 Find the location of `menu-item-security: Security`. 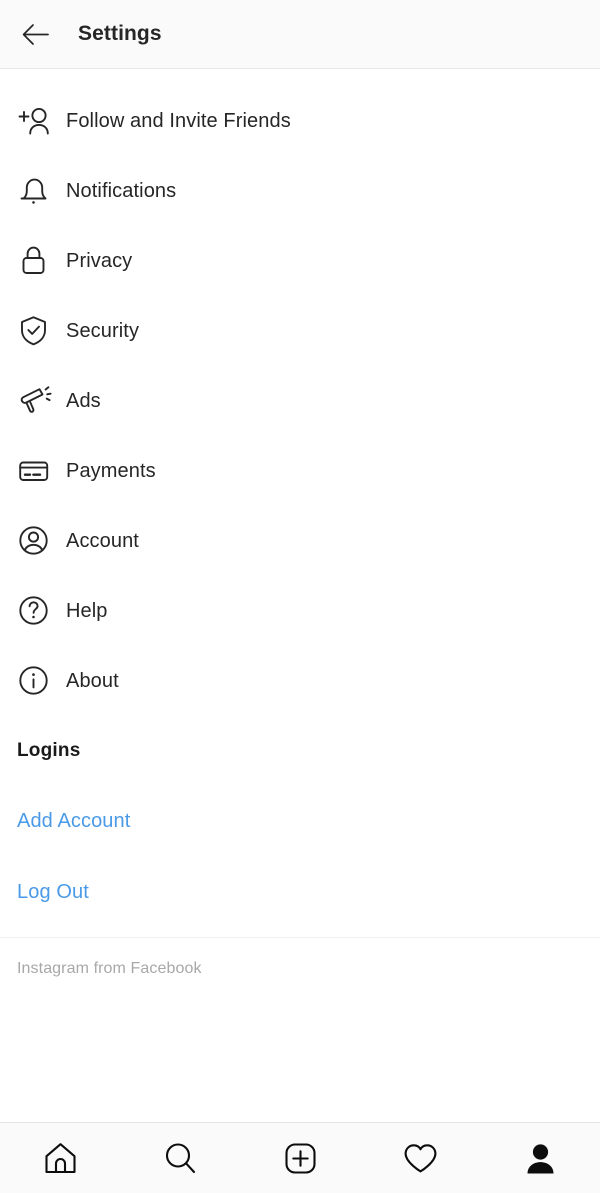

menu-item-security: Security is located at coordinates (300, 331).